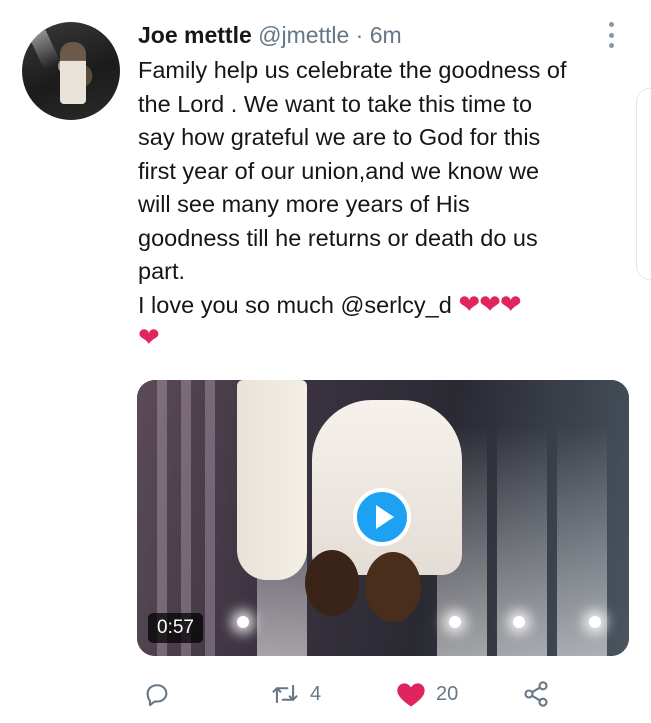 The height and width of the screenshot is (723, 651). What do you see at coordinates (149, 337) in the screenshot?
I see `heart-emoji: ❤` at bounding box center [149, 337].